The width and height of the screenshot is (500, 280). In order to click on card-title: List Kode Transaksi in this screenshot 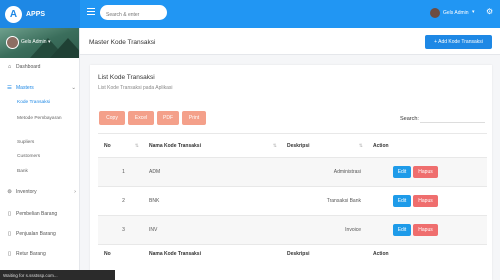, I will do `click(126, 77)`.